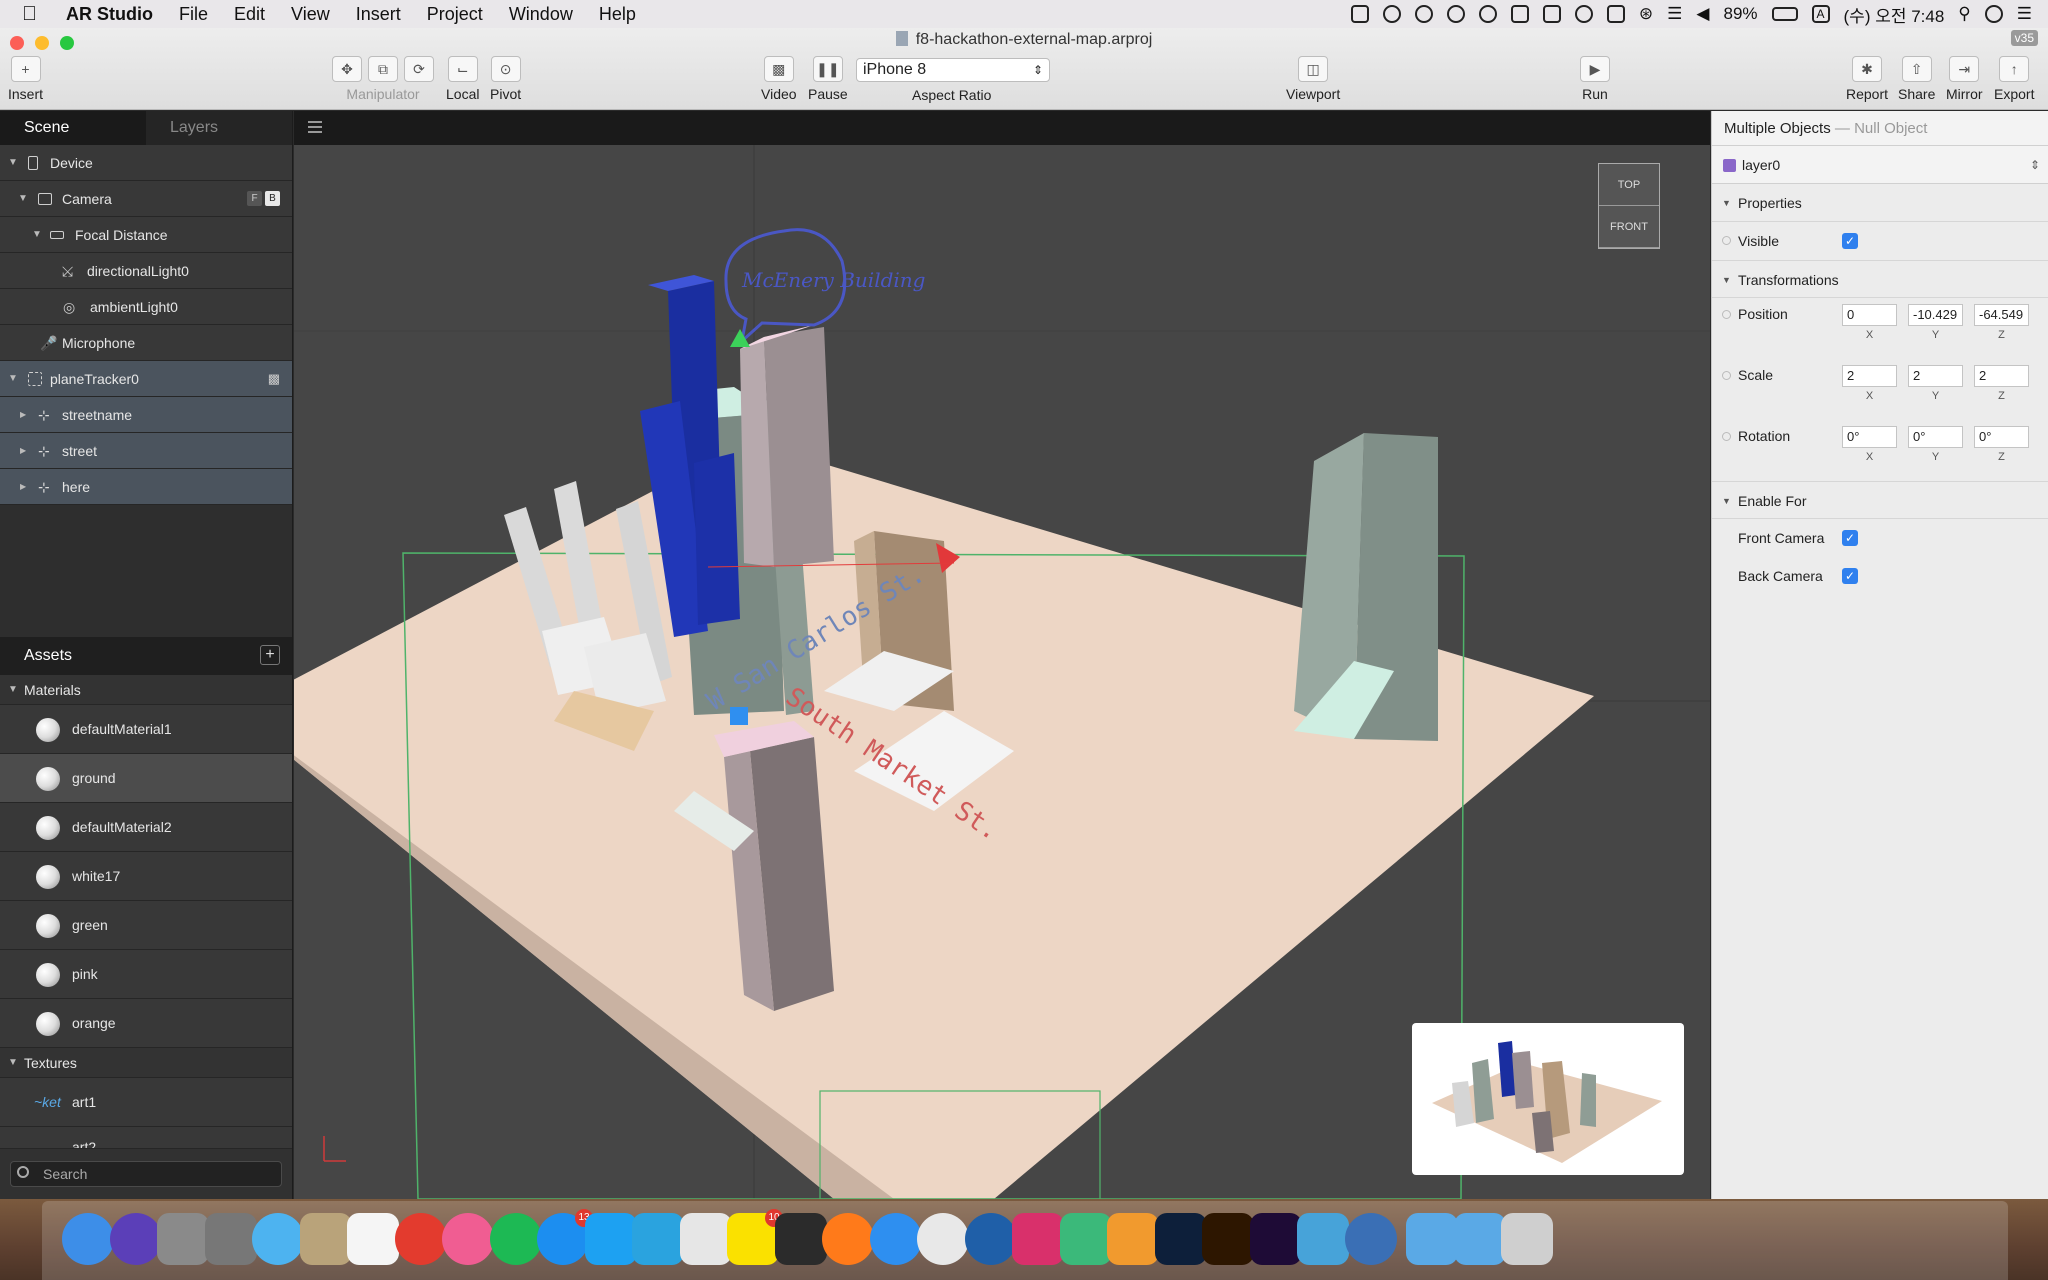 This screenshot has width=2048, height=1280. Describe the element at coordinates (88, 1239) in the screenshot. I see `finder-icon` at that location.